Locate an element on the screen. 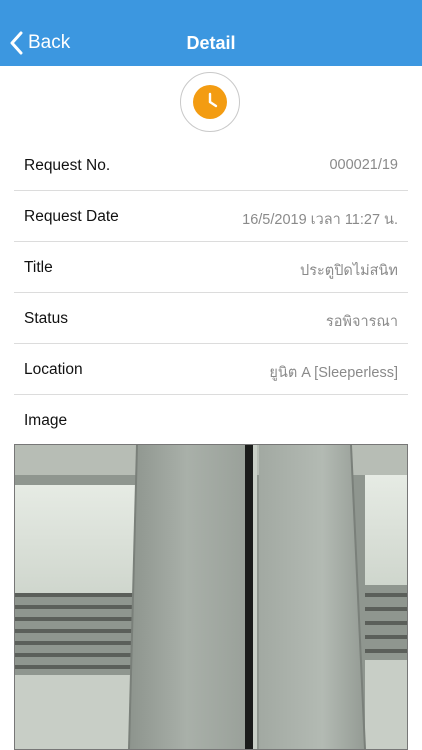 This screenshot has height=750, width=422. nav-bar: Back Detail is located at coordinates (211, 33).